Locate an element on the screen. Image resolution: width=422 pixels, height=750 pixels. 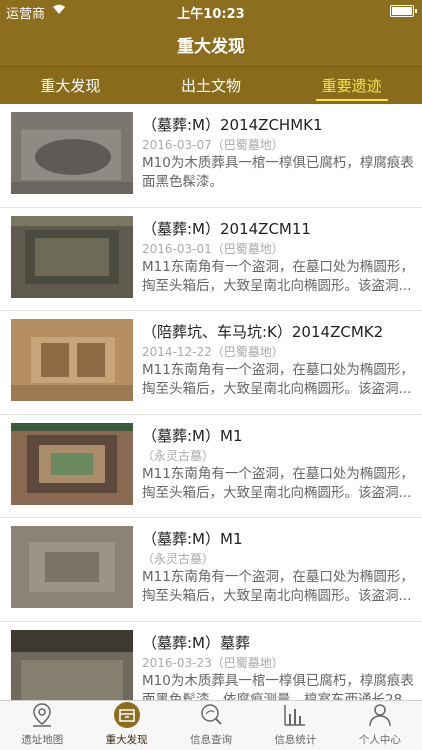
tabbar-label: 重大发现 is located at coordinates (126, 740).